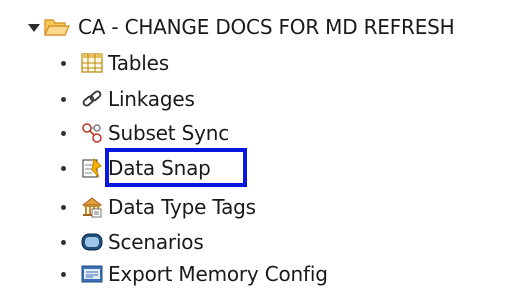  Describe the element at coordinates (92, 168) in the screenshot. I see `data-snap-icon` at that location.